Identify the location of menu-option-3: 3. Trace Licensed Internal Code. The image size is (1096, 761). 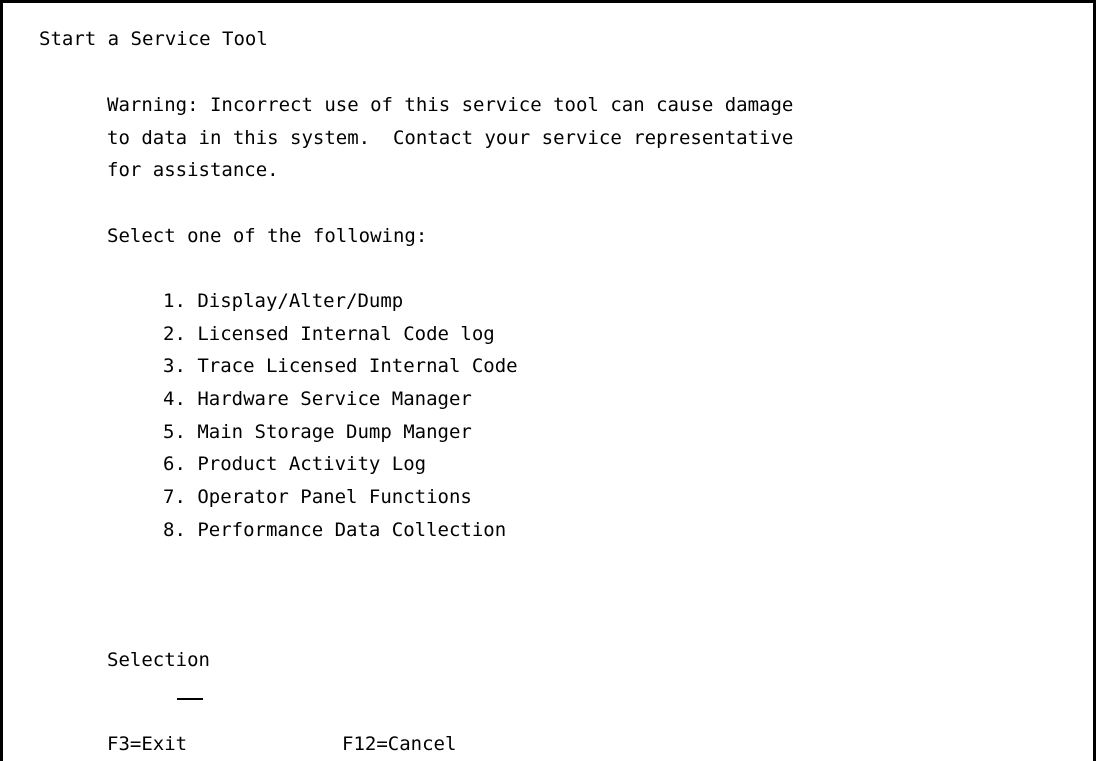
(340, 366).